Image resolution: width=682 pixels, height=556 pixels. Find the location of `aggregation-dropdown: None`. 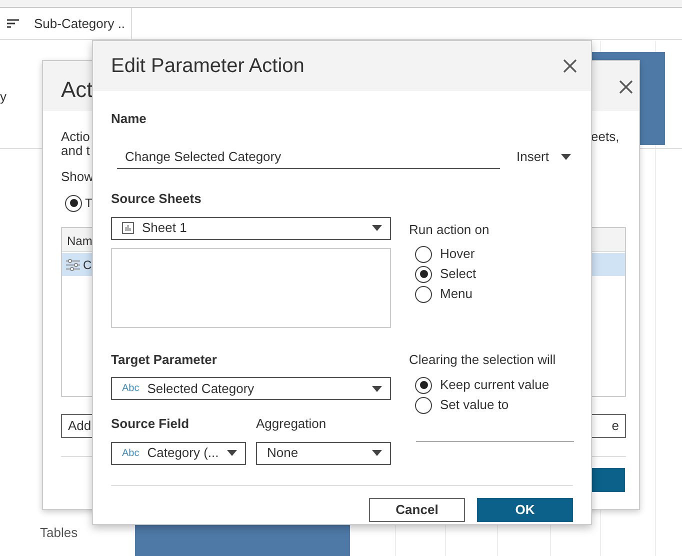

aggregation-dropdown: None is located at coordinates (323, 453).